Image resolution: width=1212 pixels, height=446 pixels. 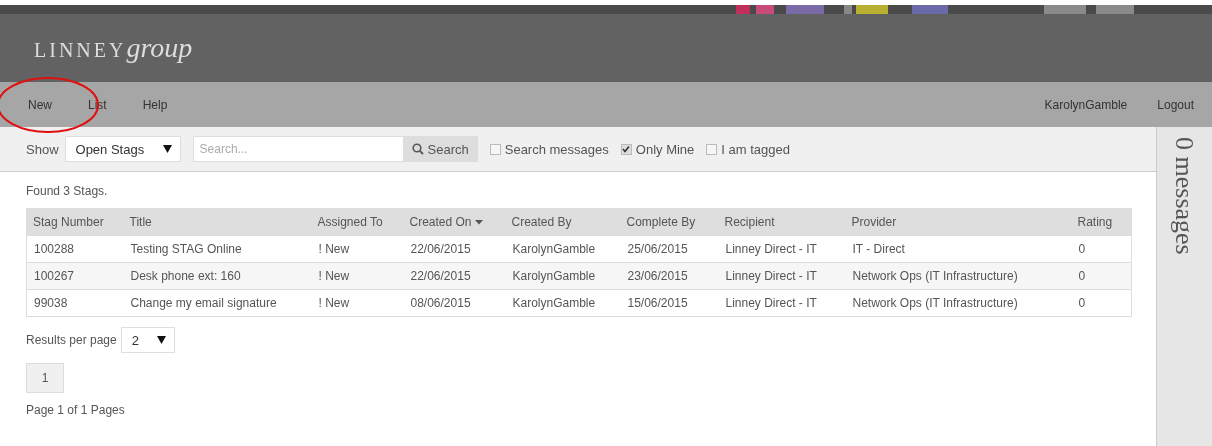 I want to click on results-count: Found 3 Stags., so click(x=67, y=191).